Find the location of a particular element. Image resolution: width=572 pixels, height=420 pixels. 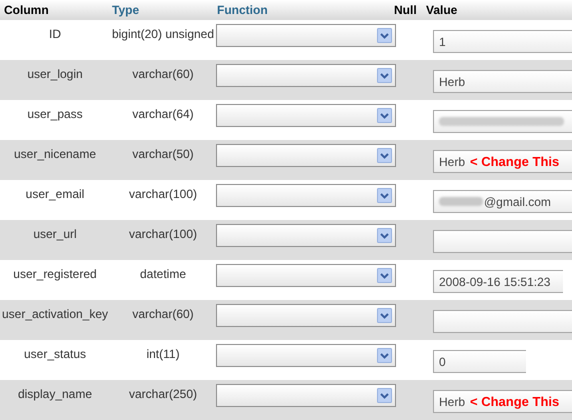

column-header: Value is located at coordinates (442, 10).